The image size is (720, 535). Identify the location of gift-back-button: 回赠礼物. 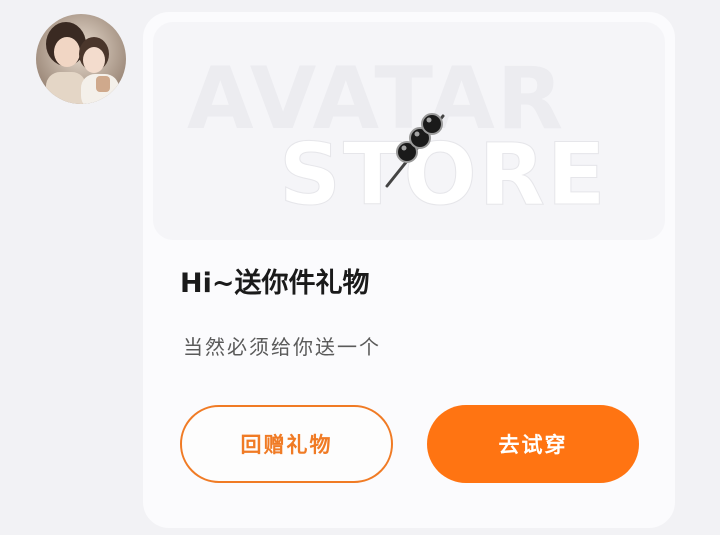
(286, 444).